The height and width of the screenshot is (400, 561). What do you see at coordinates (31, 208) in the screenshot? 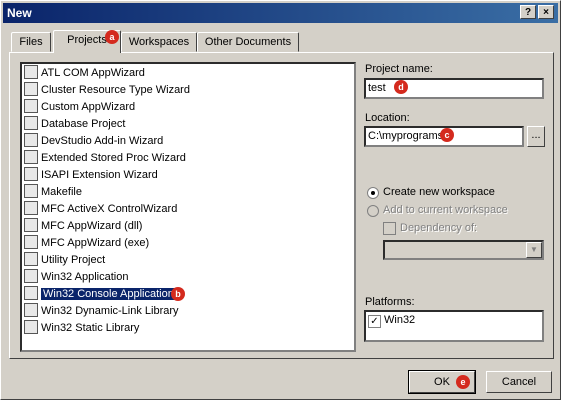
I see `activex-icon` at bounding box center [31, 208].